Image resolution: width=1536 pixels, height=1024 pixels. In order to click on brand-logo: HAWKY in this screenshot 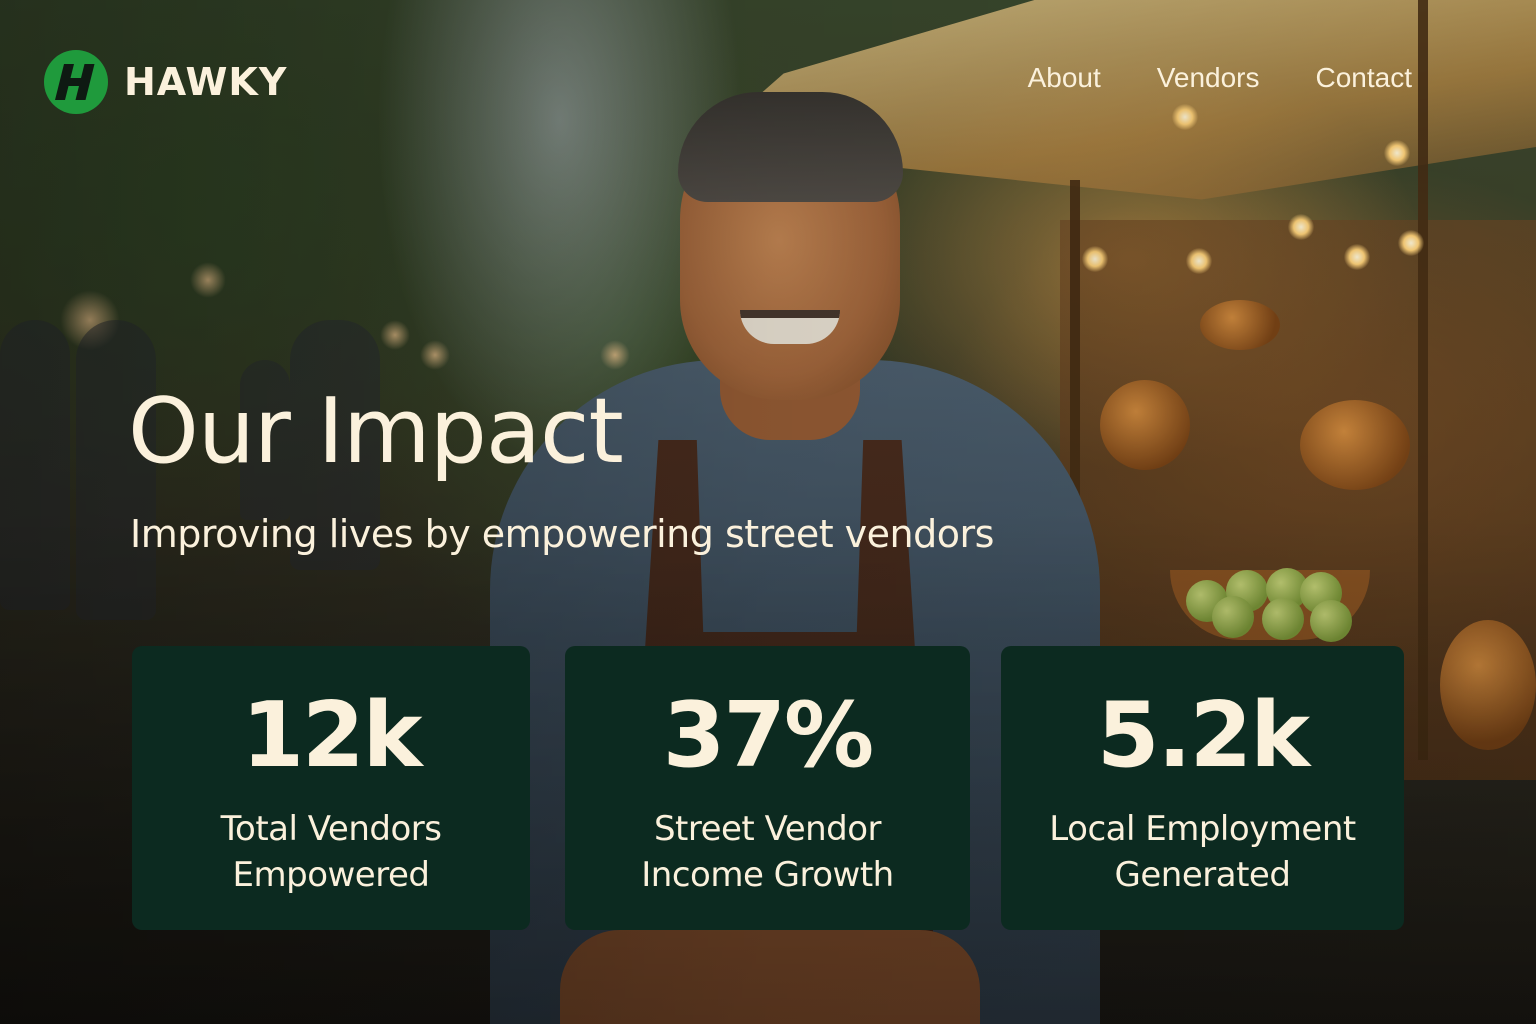, I will do `click(165, 82)`.